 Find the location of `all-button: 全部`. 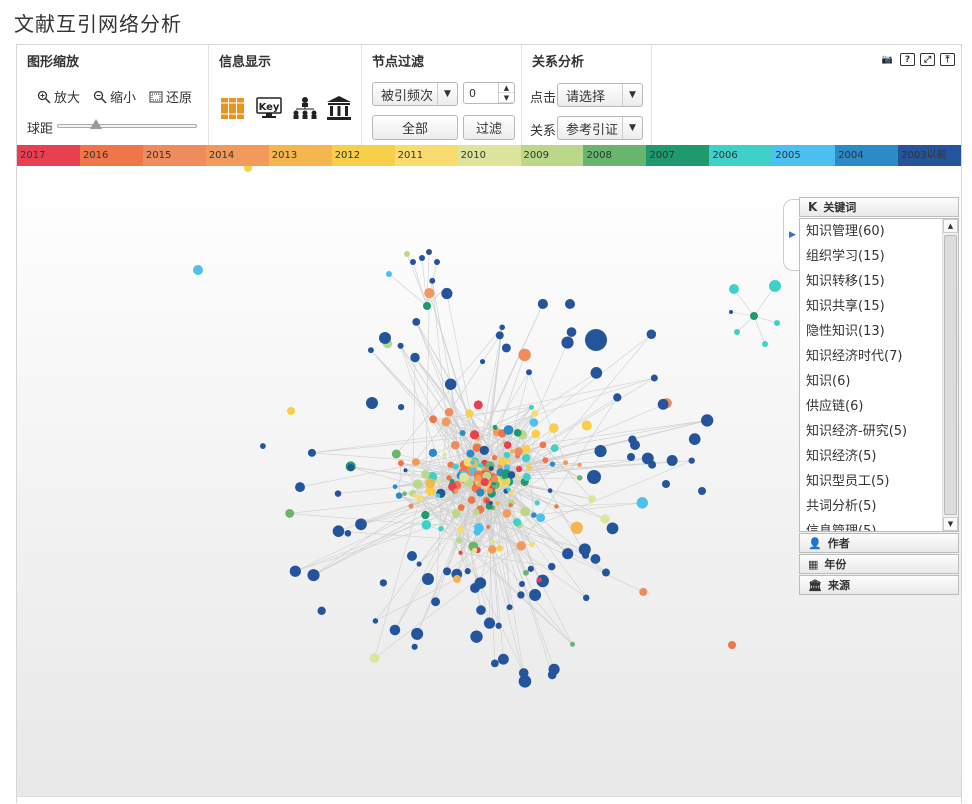

all-button: 全部 is located at coordinates (415, 127).